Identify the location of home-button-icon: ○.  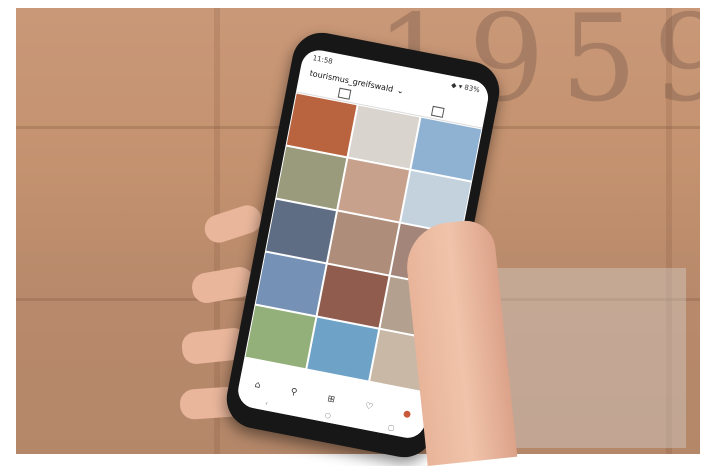
(328, 415).